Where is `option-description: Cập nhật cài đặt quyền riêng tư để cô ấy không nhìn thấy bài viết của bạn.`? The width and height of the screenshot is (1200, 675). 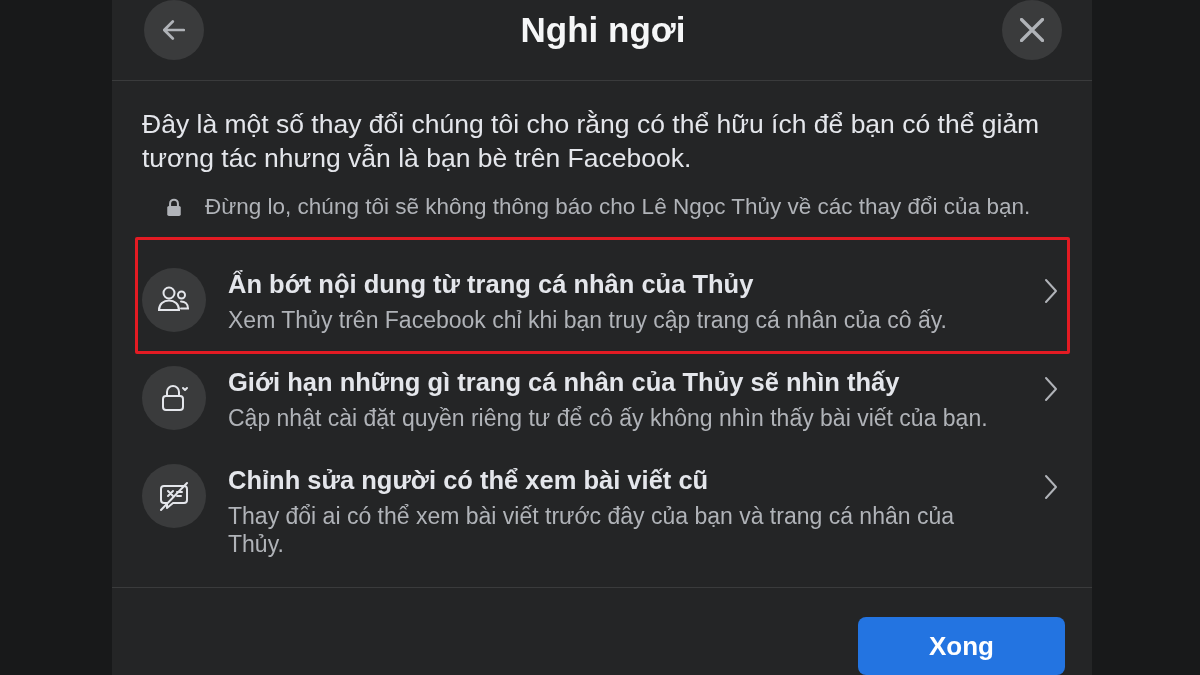 option-description: Cập nhật cài đặt quyền riêng tư để cô ấy không nhìn thấy bài viết của bạn. is located at coordinates (608, 418).